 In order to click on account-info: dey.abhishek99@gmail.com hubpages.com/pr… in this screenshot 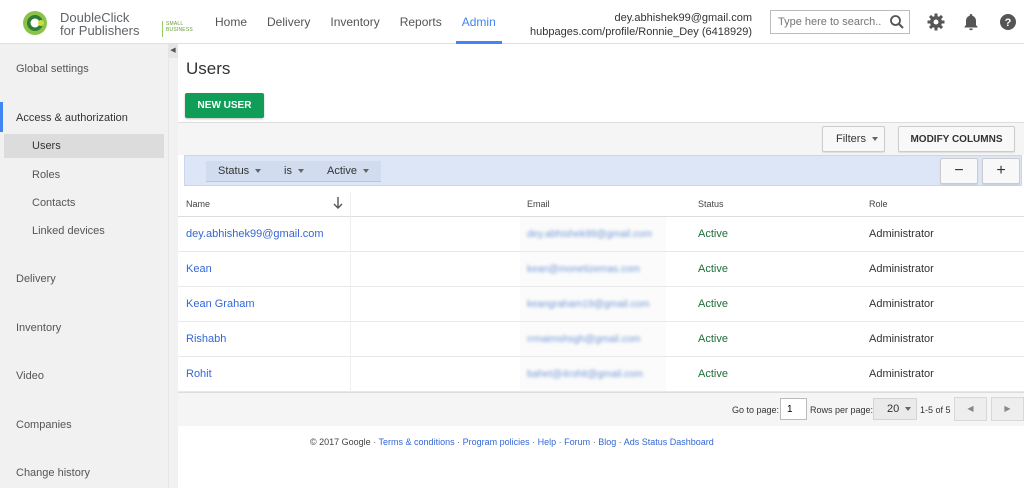, I will do `click(641, 25)`.